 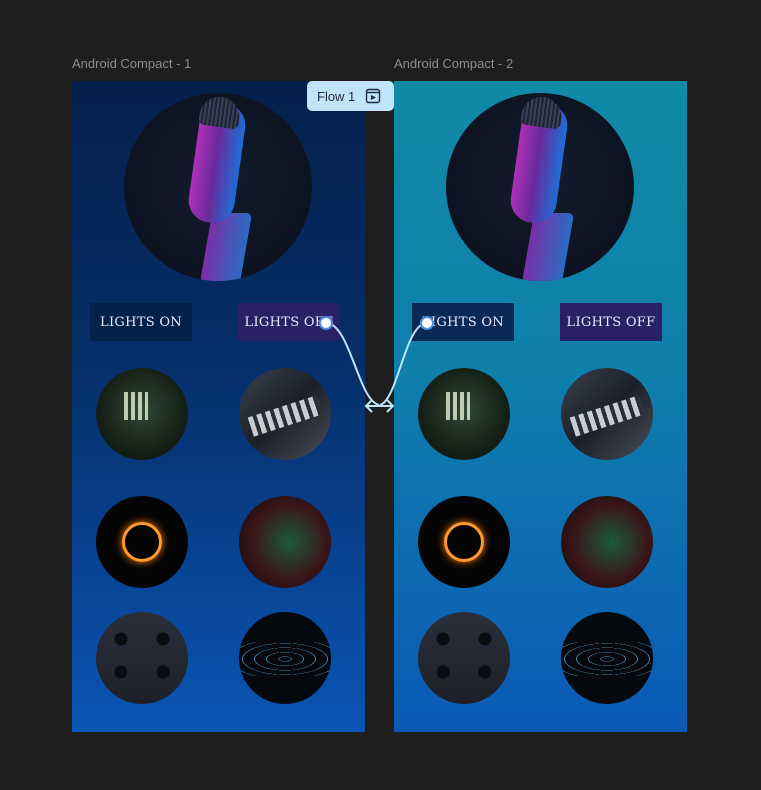 I want to click on flow-badge: Flow 1, so click(x=350, y=96).